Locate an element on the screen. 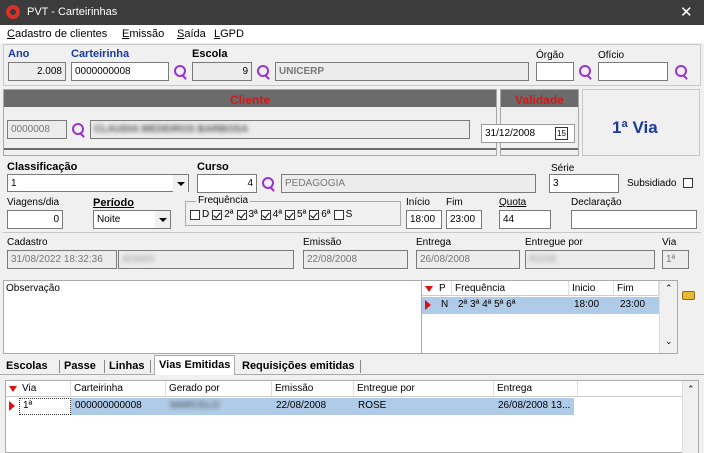  col-frequencia: Frequência is located at coordinates (510, 288).